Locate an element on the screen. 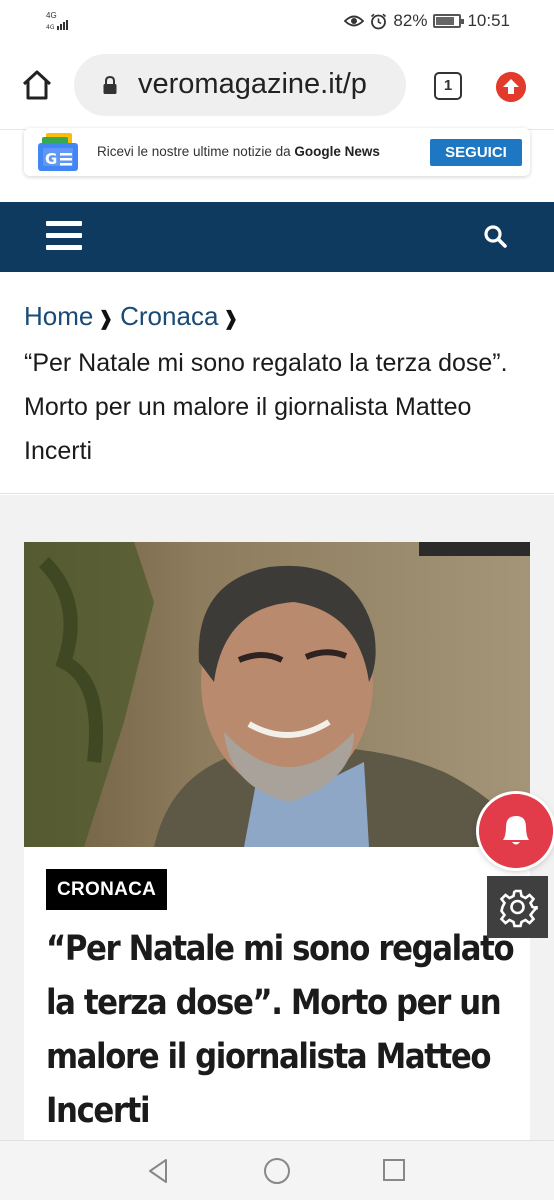  svg-text: 4G is located at coordinates (50, 27).